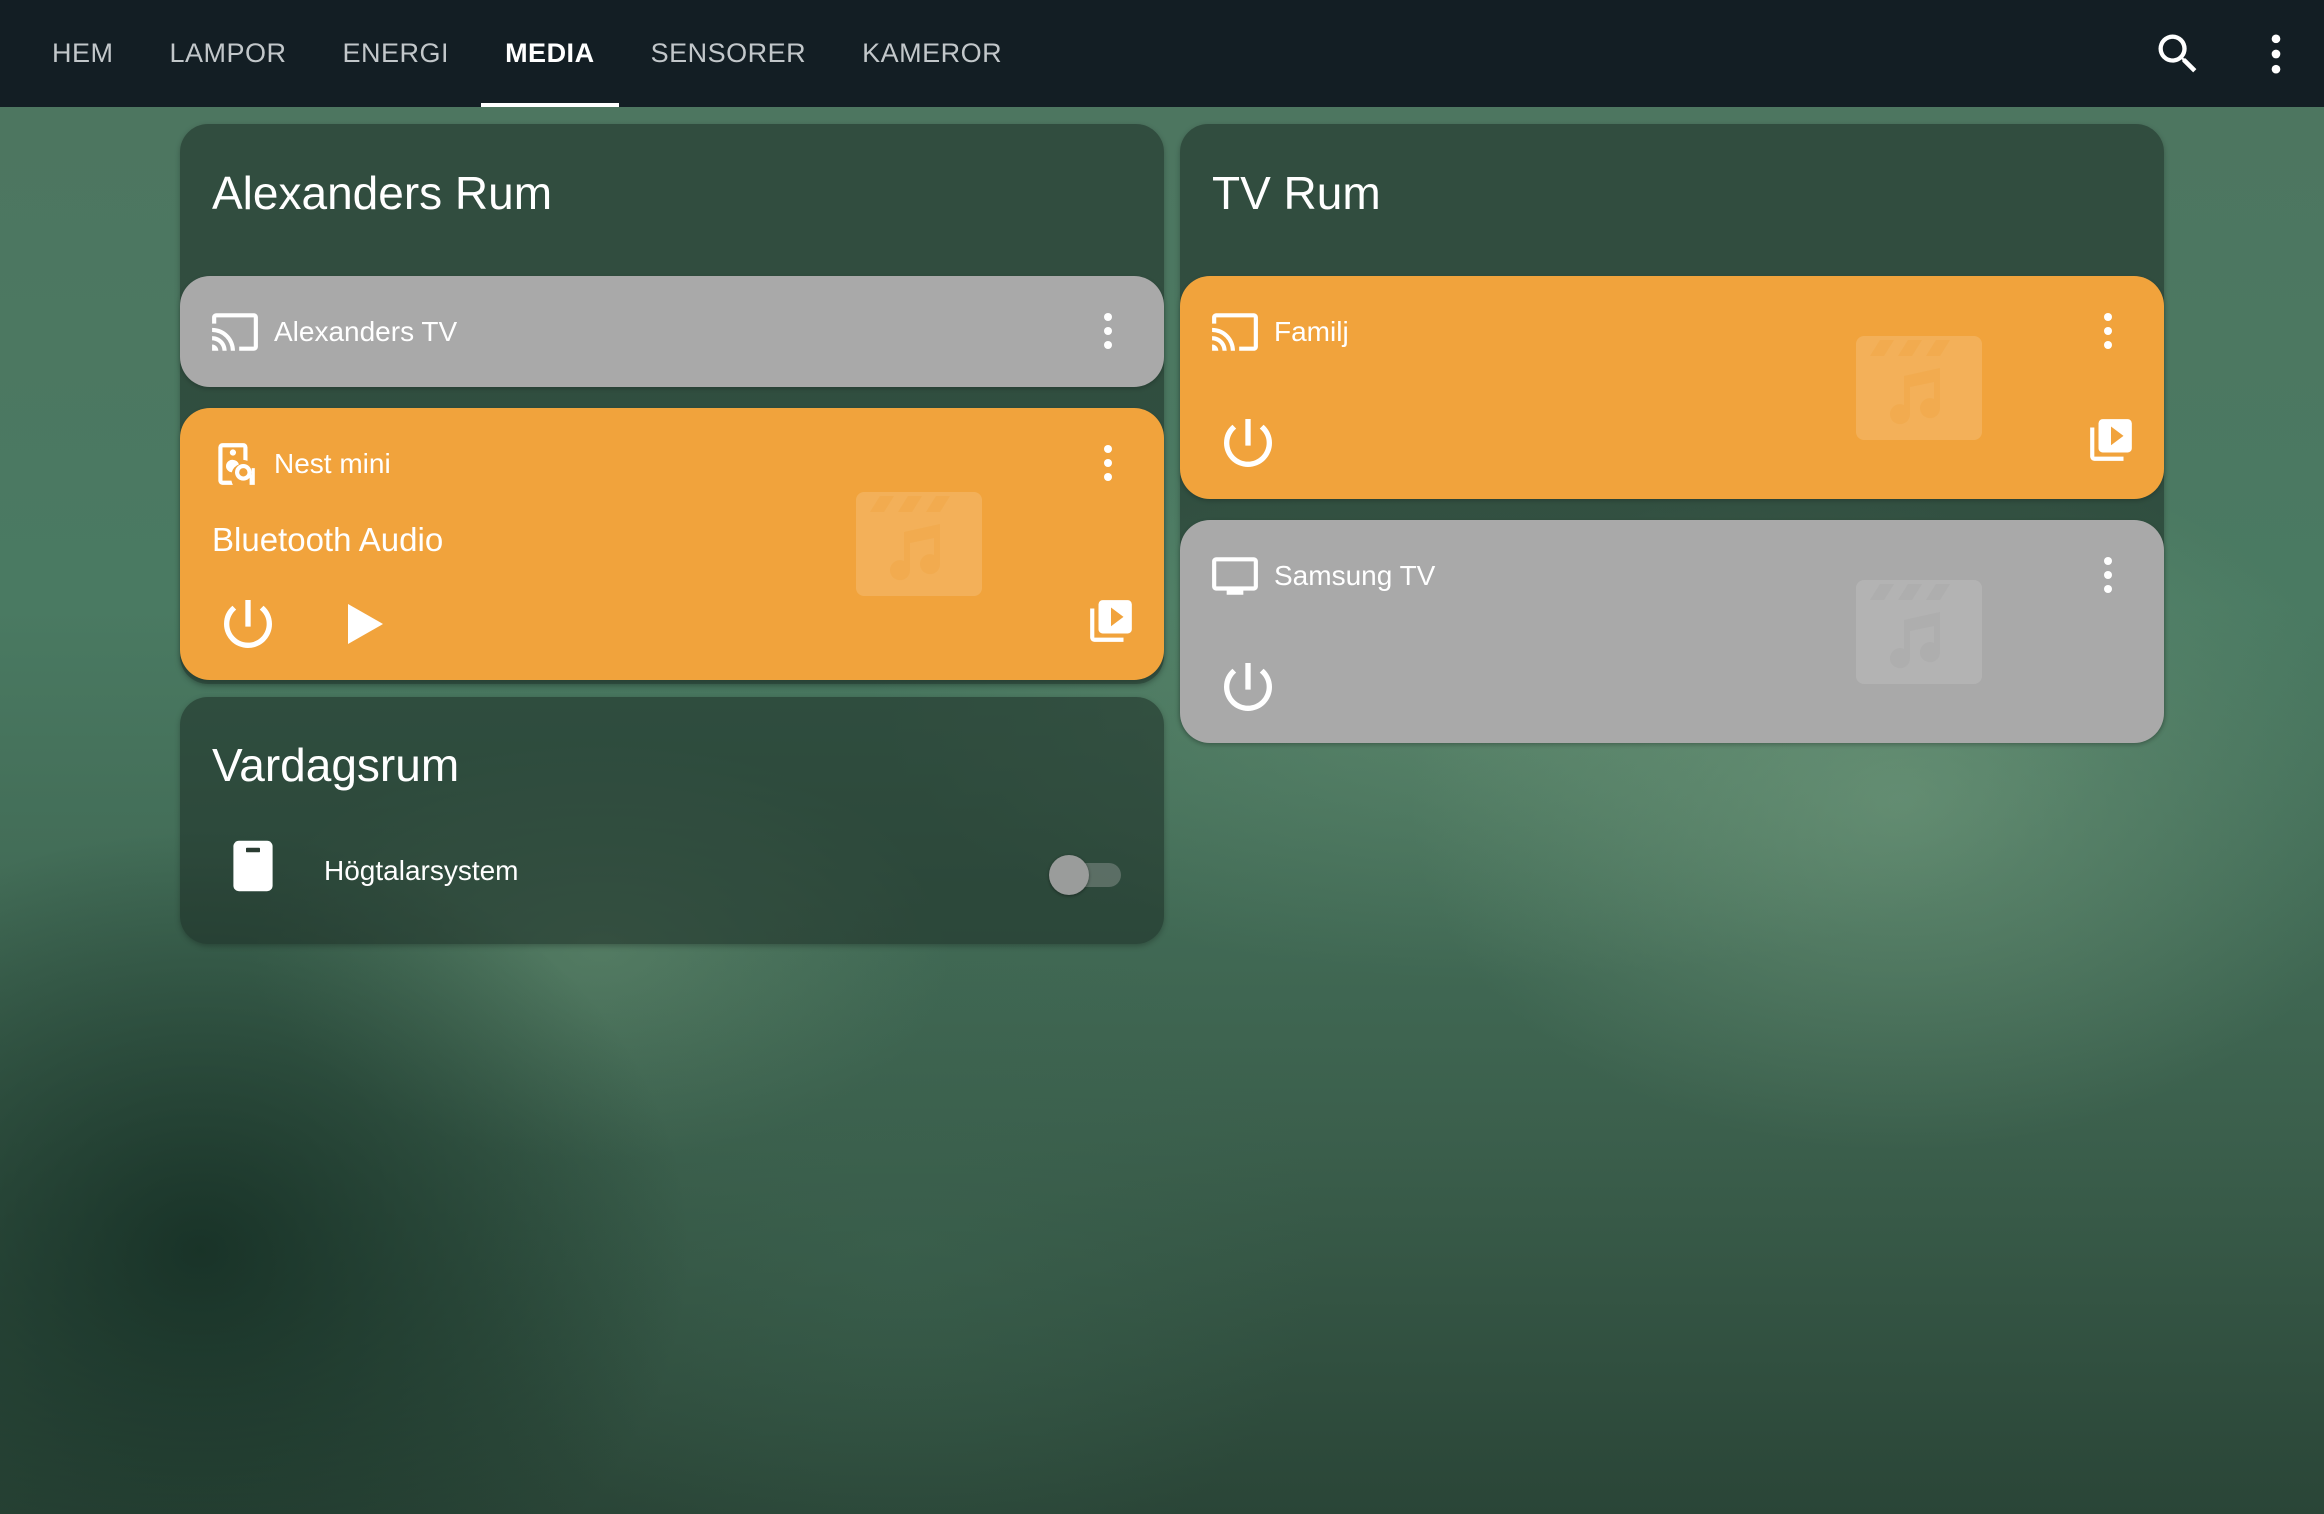  I want to click on hogtalarsystem-toggle, so click(1086, 874).